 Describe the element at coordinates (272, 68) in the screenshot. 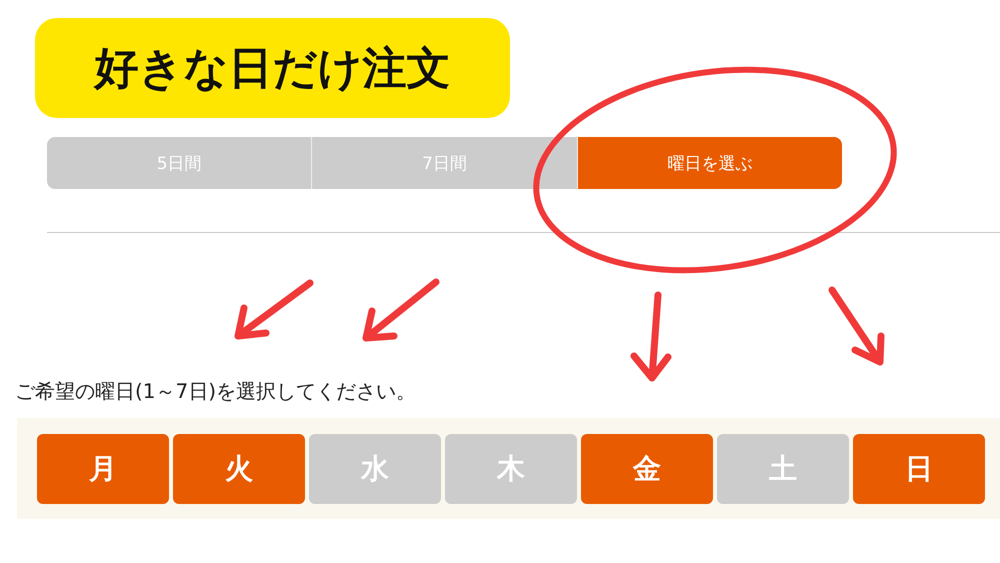

I see `title-banner: 好きな日だけ注文` at that location.